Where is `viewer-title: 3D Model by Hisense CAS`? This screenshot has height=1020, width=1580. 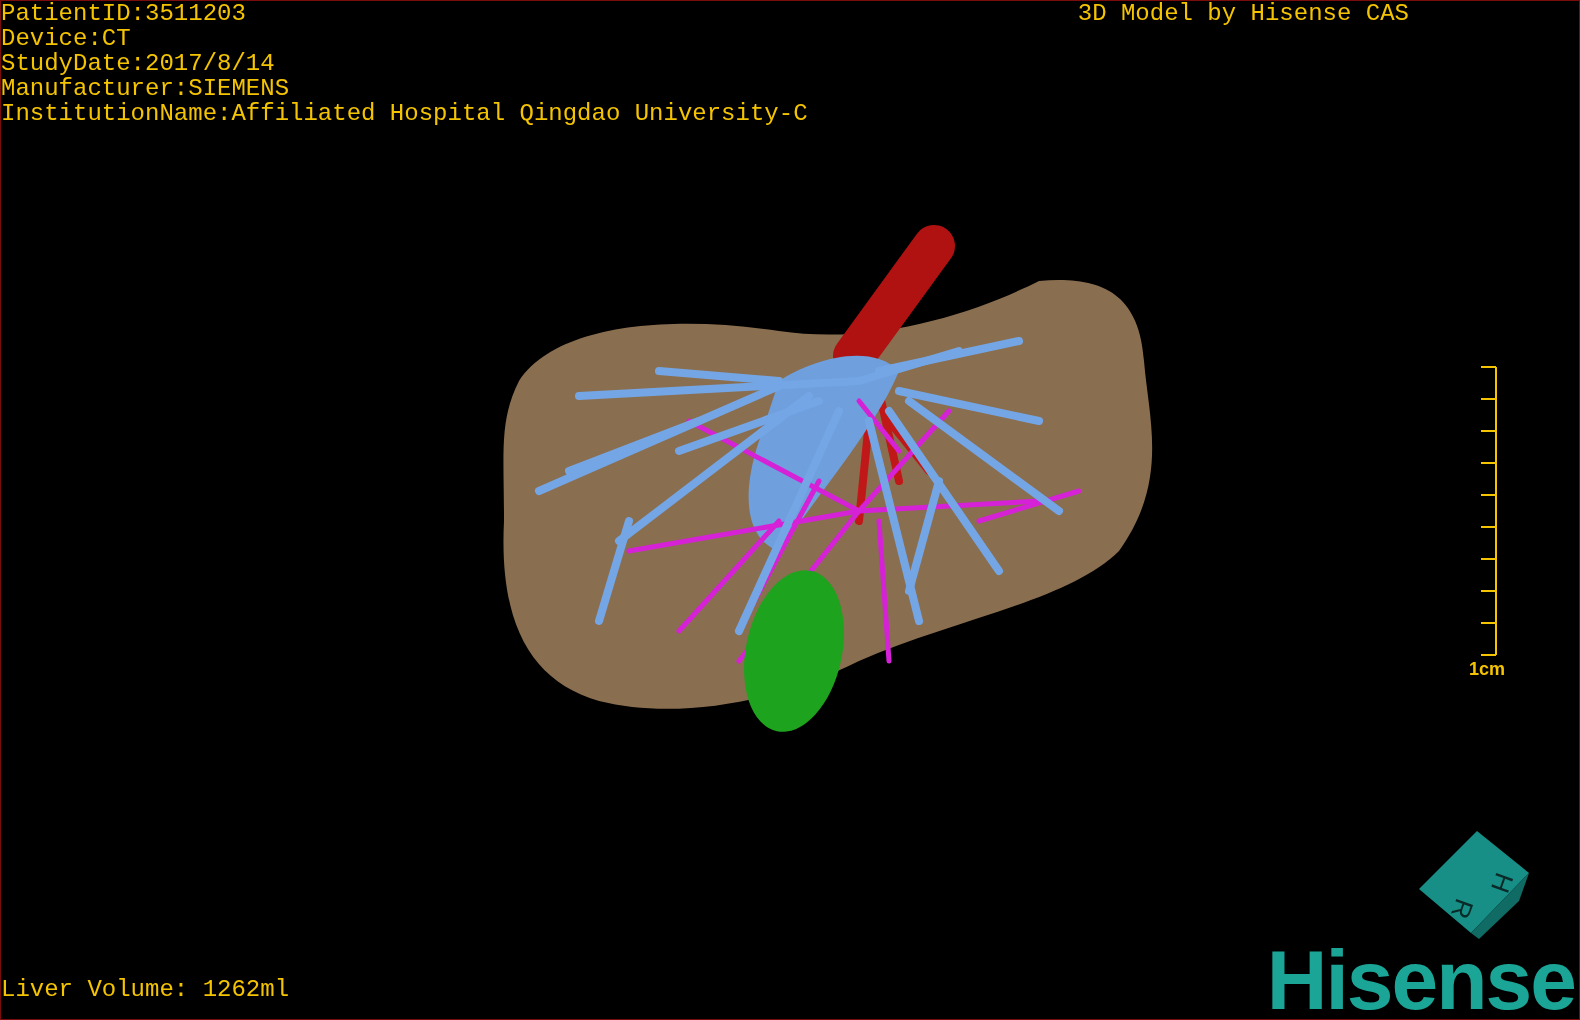 viewer-title: 3D Model by Hisense CAS is located at coordinates (1243, 15).